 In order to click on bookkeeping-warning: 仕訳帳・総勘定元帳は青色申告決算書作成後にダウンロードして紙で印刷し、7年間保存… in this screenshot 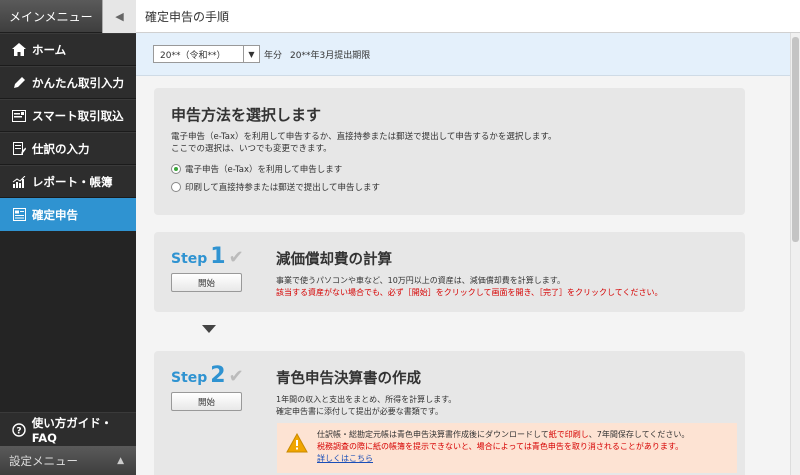, I will do `click(507, 448)`.